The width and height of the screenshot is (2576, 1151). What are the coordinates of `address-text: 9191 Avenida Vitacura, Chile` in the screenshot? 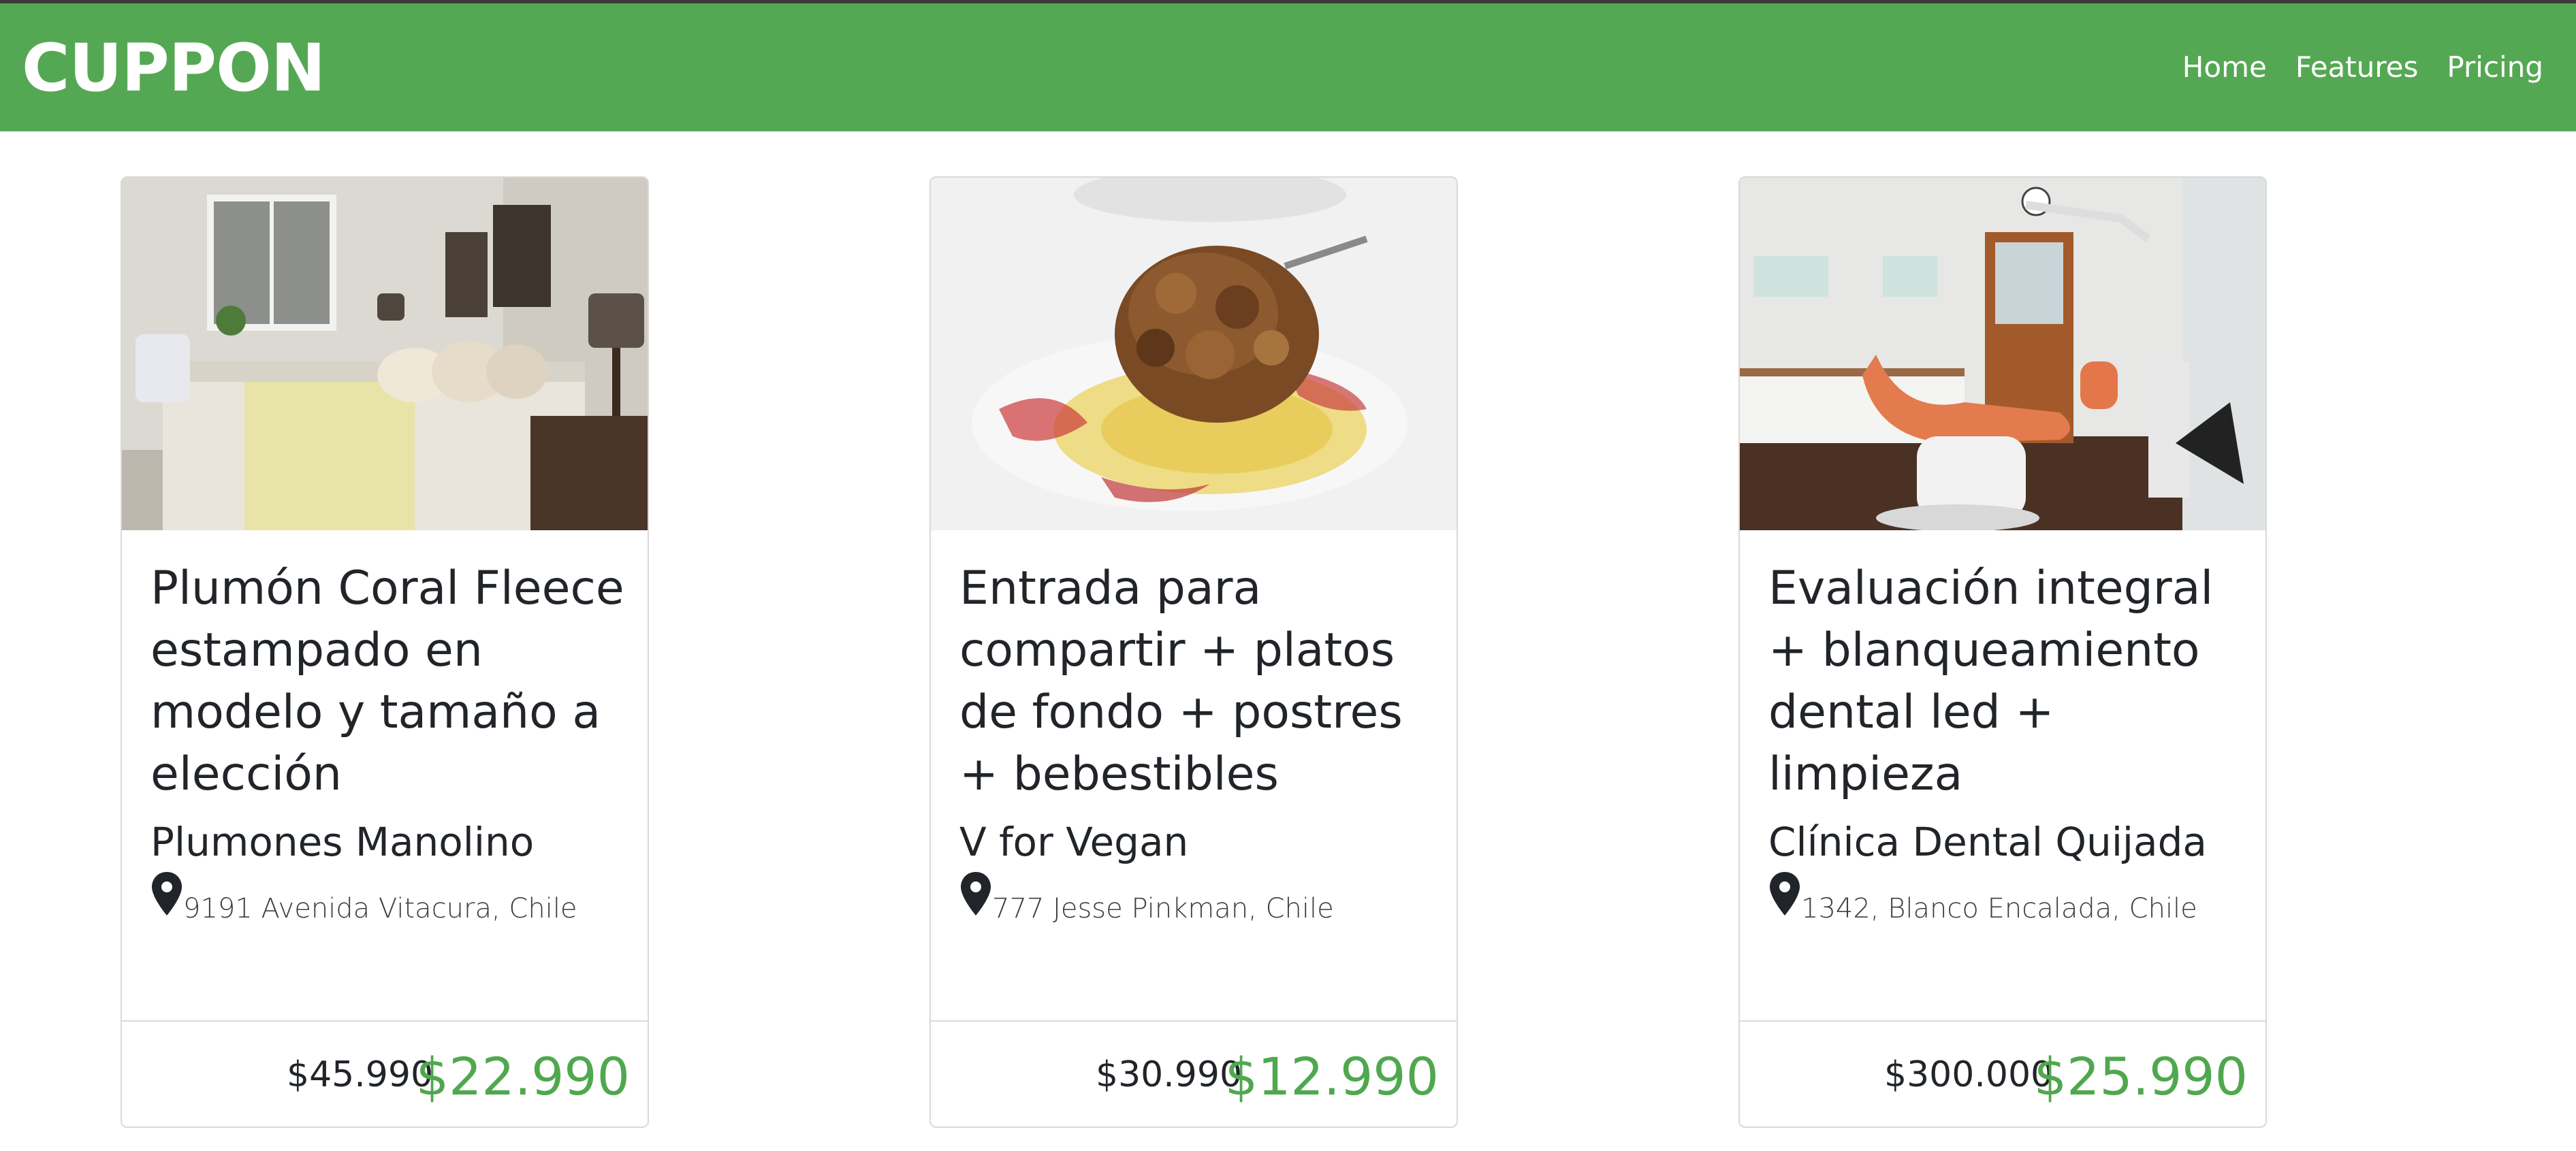 It's located at (380, 908).